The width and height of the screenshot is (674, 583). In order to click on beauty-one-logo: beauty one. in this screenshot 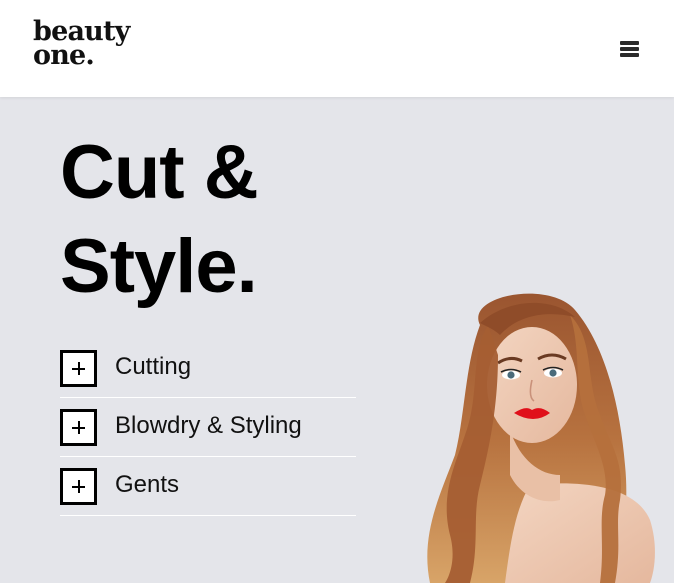, I will do `click(81, 44)`.